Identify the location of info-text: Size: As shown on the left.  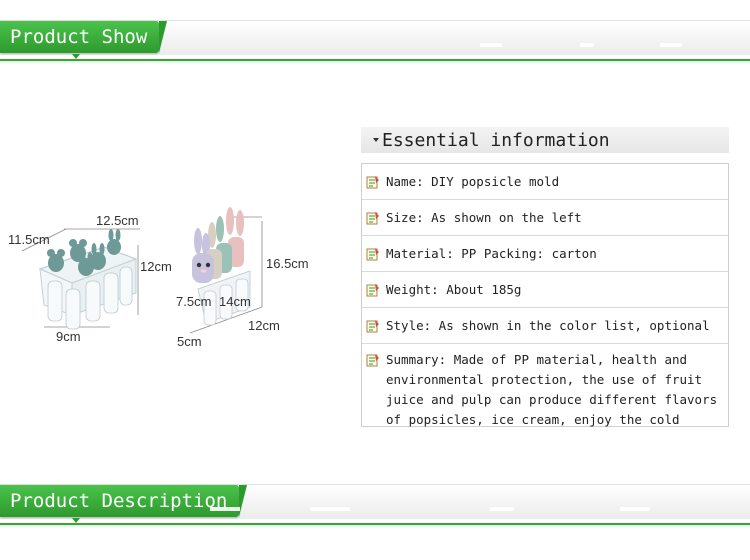
(484, 217).